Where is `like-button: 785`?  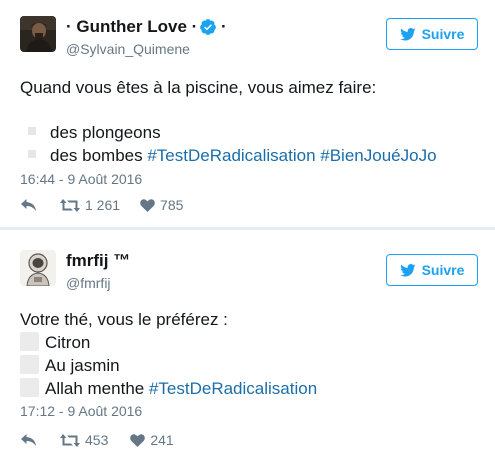
like-button: 785 is located at coordinates (161, 205).